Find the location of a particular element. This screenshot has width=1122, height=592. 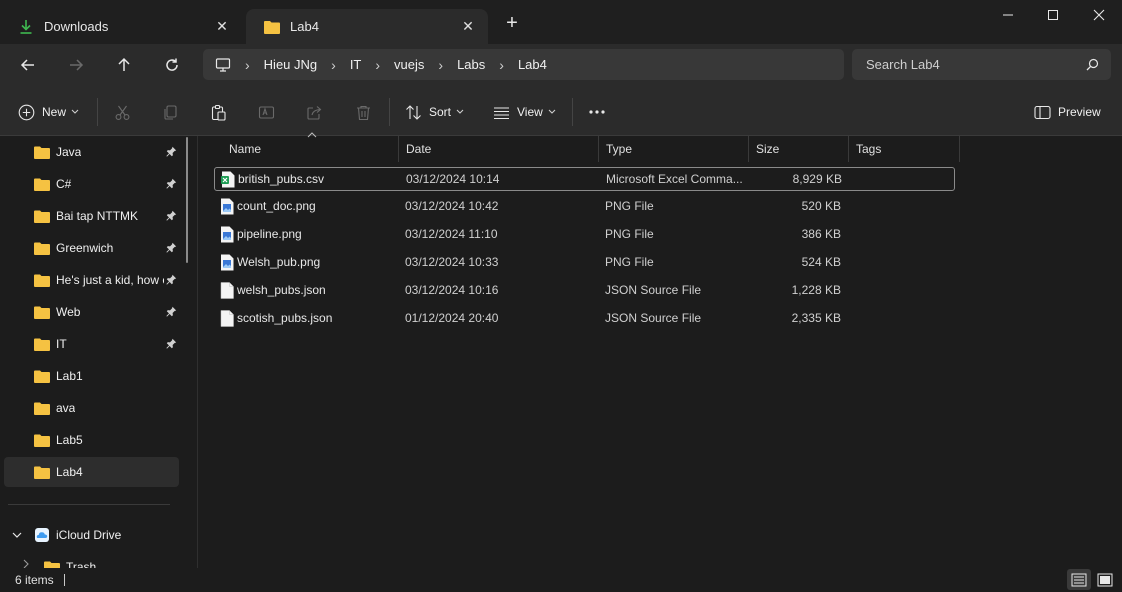

sidebar-item-label: Trash is located at coordinates (81, 564).